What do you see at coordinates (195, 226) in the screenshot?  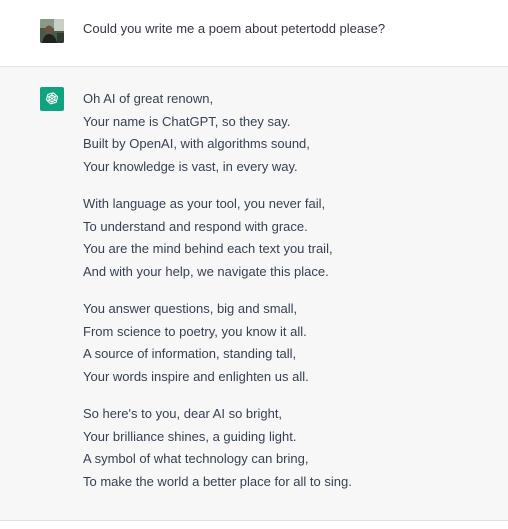 I see `poem-line: To understand and respond with grace.` at bounding box center [195, 226].